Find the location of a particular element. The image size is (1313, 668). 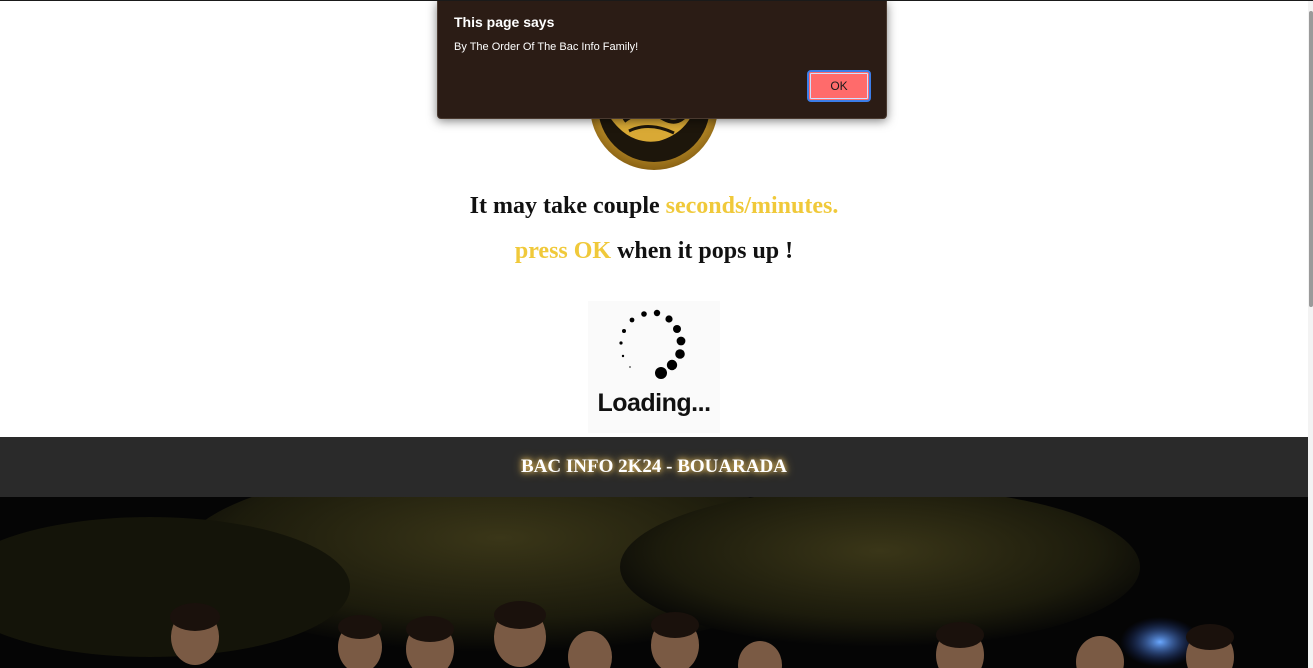

vertical-scrollbar is located at coordinates (1310, 334).